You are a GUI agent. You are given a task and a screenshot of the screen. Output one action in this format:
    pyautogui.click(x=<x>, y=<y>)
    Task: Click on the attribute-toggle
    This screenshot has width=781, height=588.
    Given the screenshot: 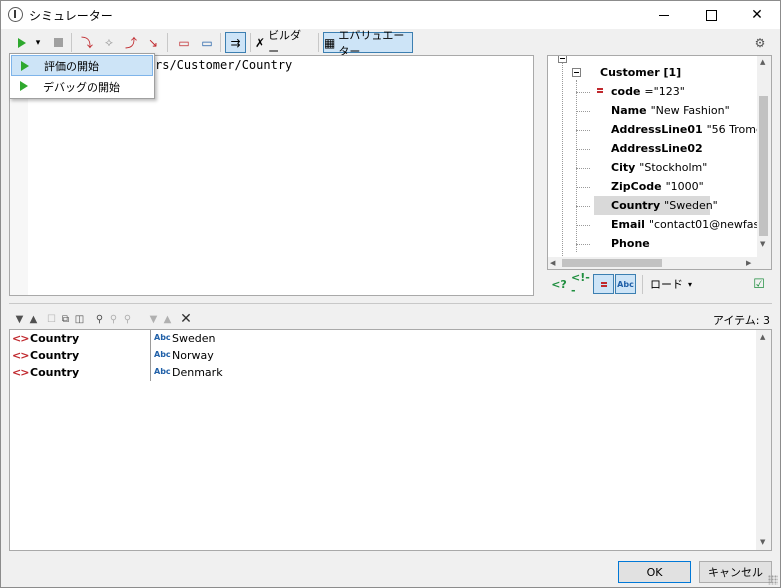 What is the action you would take?
    pyautogui.click(x=603, y=284)
    